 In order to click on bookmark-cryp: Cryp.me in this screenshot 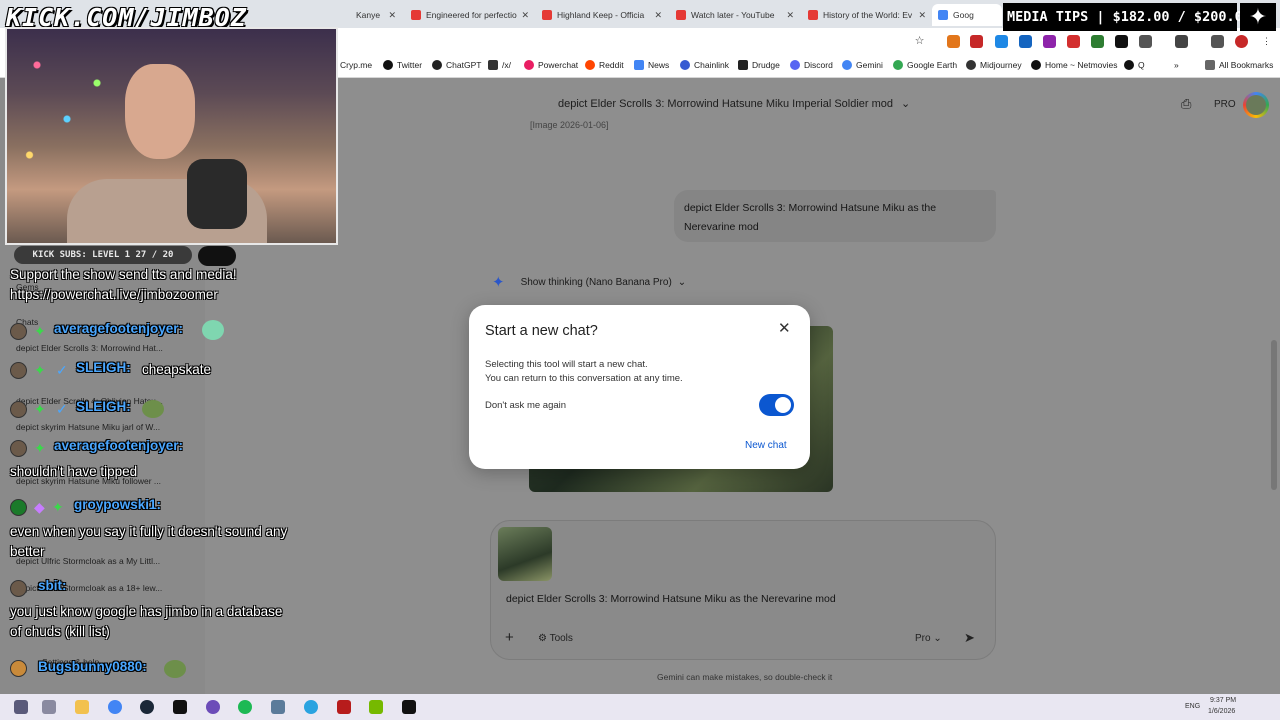, I will do `click(356, 65)`.